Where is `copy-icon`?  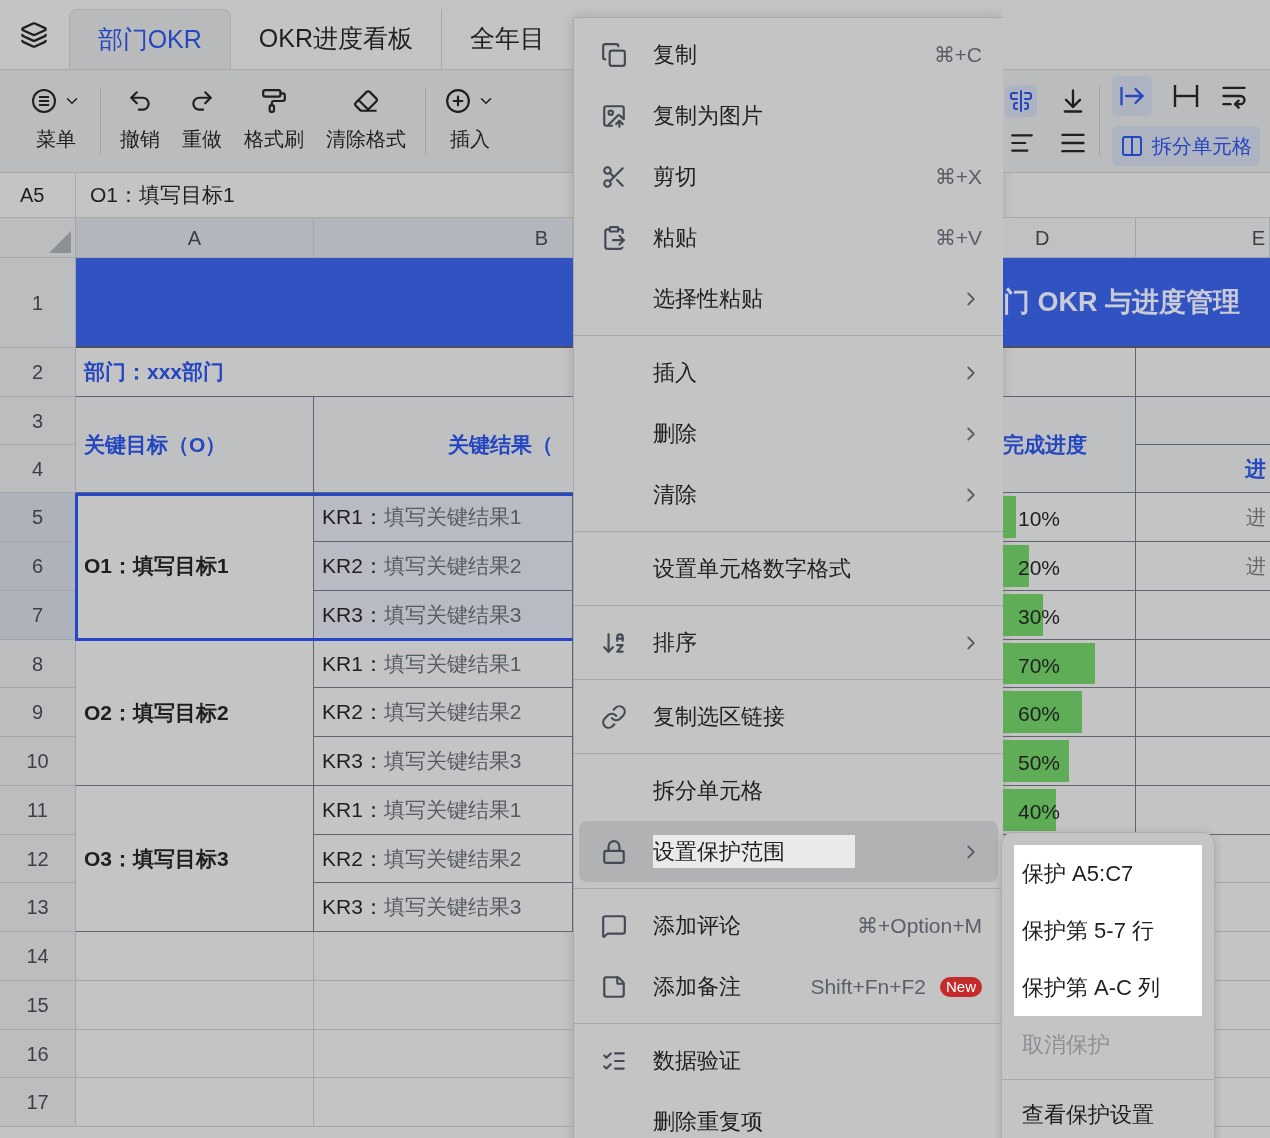 copy-icon is located at coordinates (614, 54).